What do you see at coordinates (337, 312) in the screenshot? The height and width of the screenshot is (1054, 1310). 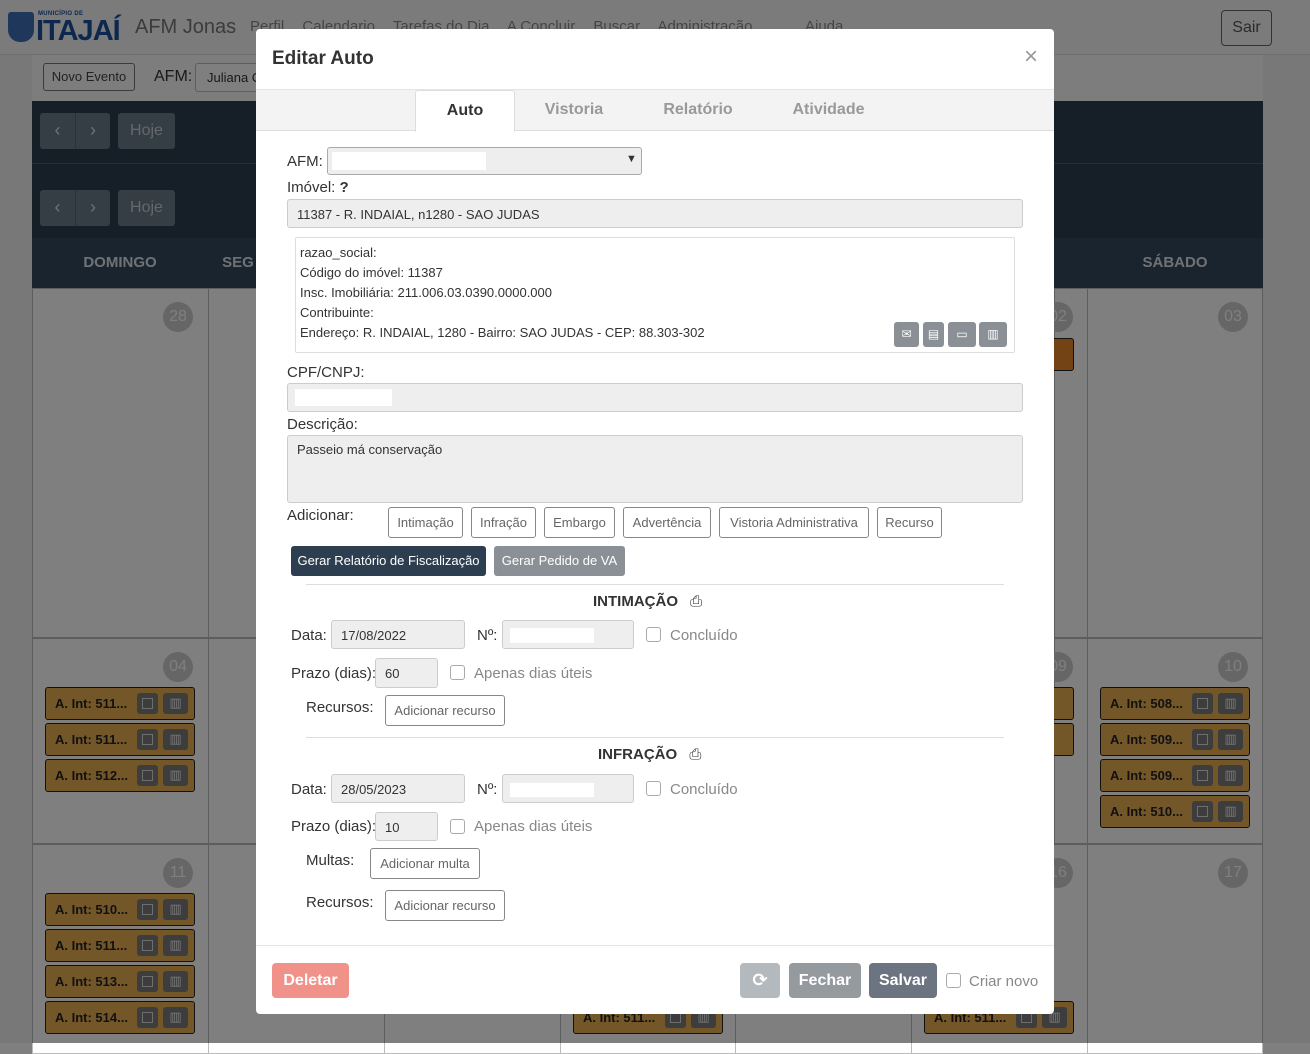 I see `info-contribuinte: Contribuinte:` at bounding box center [337, 312].